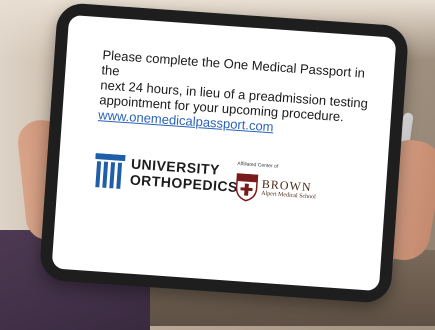  Describe the element at coordinates (184, 175) in the screenshot. I see `university-orthopedics-wordmark: UNIVERSITY ORTHOPEDICS` at that location.